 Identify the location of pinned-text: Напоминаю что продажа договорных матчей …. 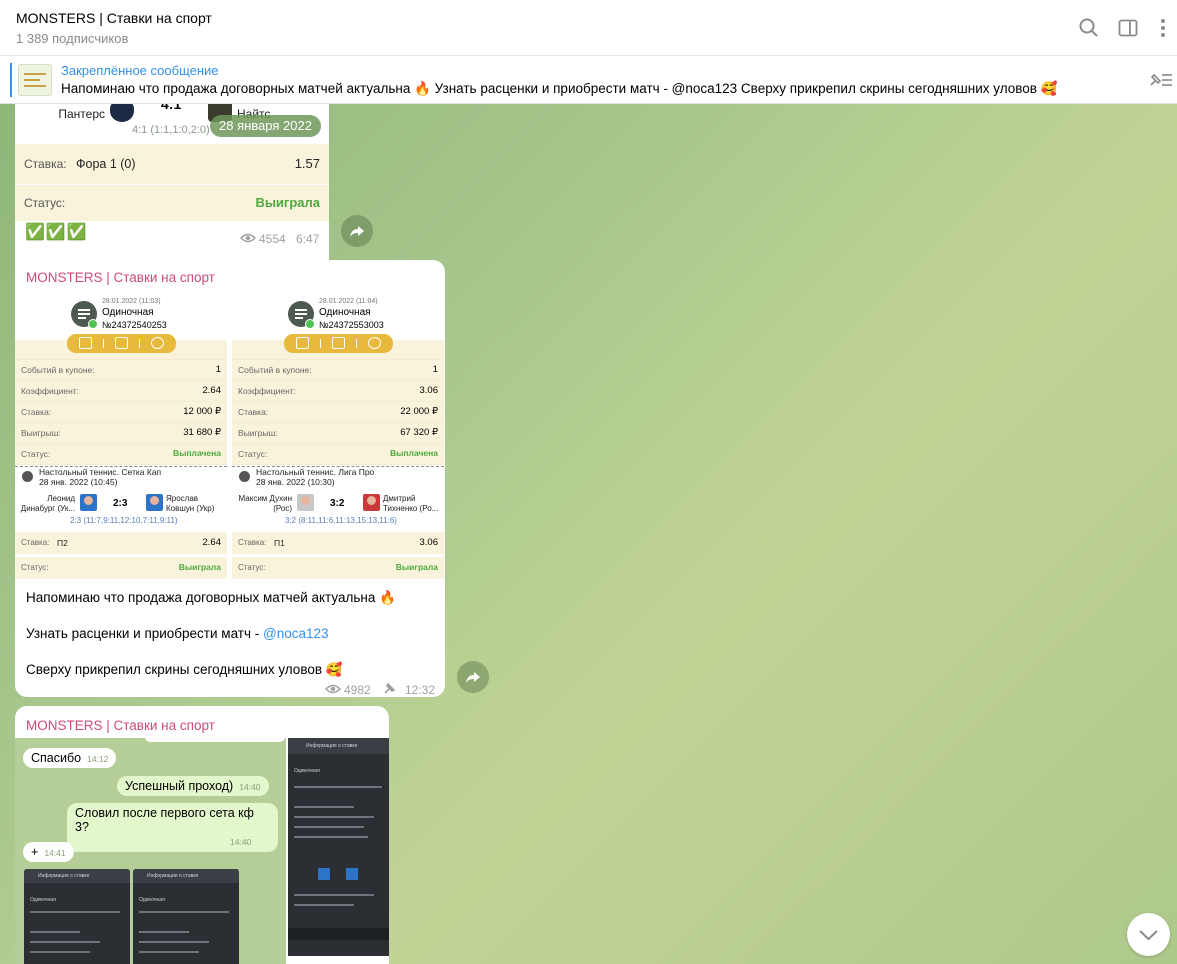
(559, 88).